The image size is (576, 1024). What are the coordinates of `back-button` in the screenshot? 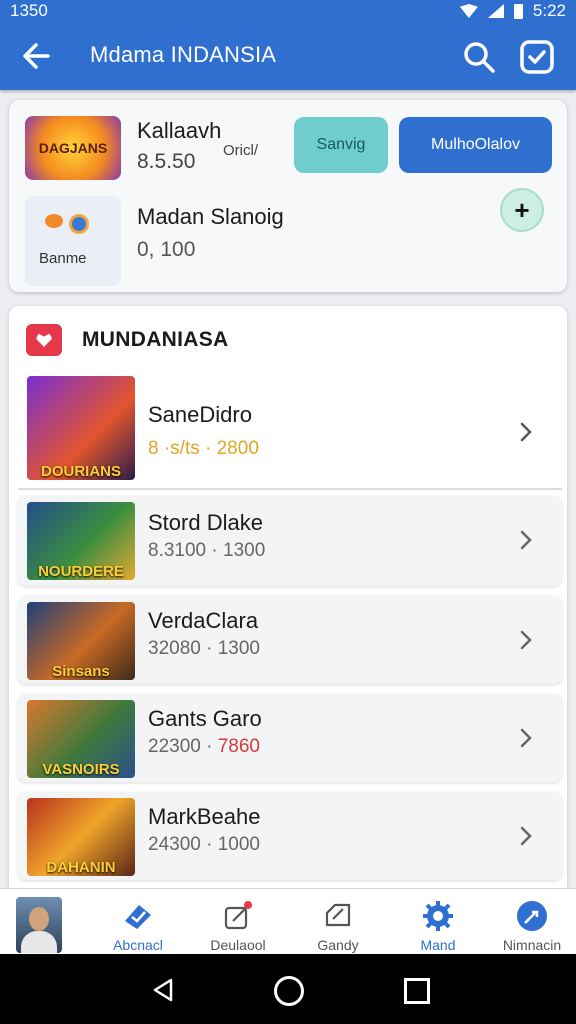 It's located at (38, 56).